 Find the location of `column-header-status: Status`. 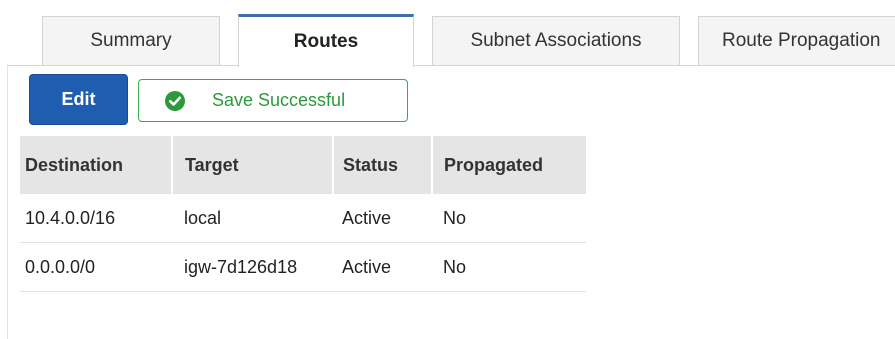

column-header-status: Status is located at coordinates (383, 165).